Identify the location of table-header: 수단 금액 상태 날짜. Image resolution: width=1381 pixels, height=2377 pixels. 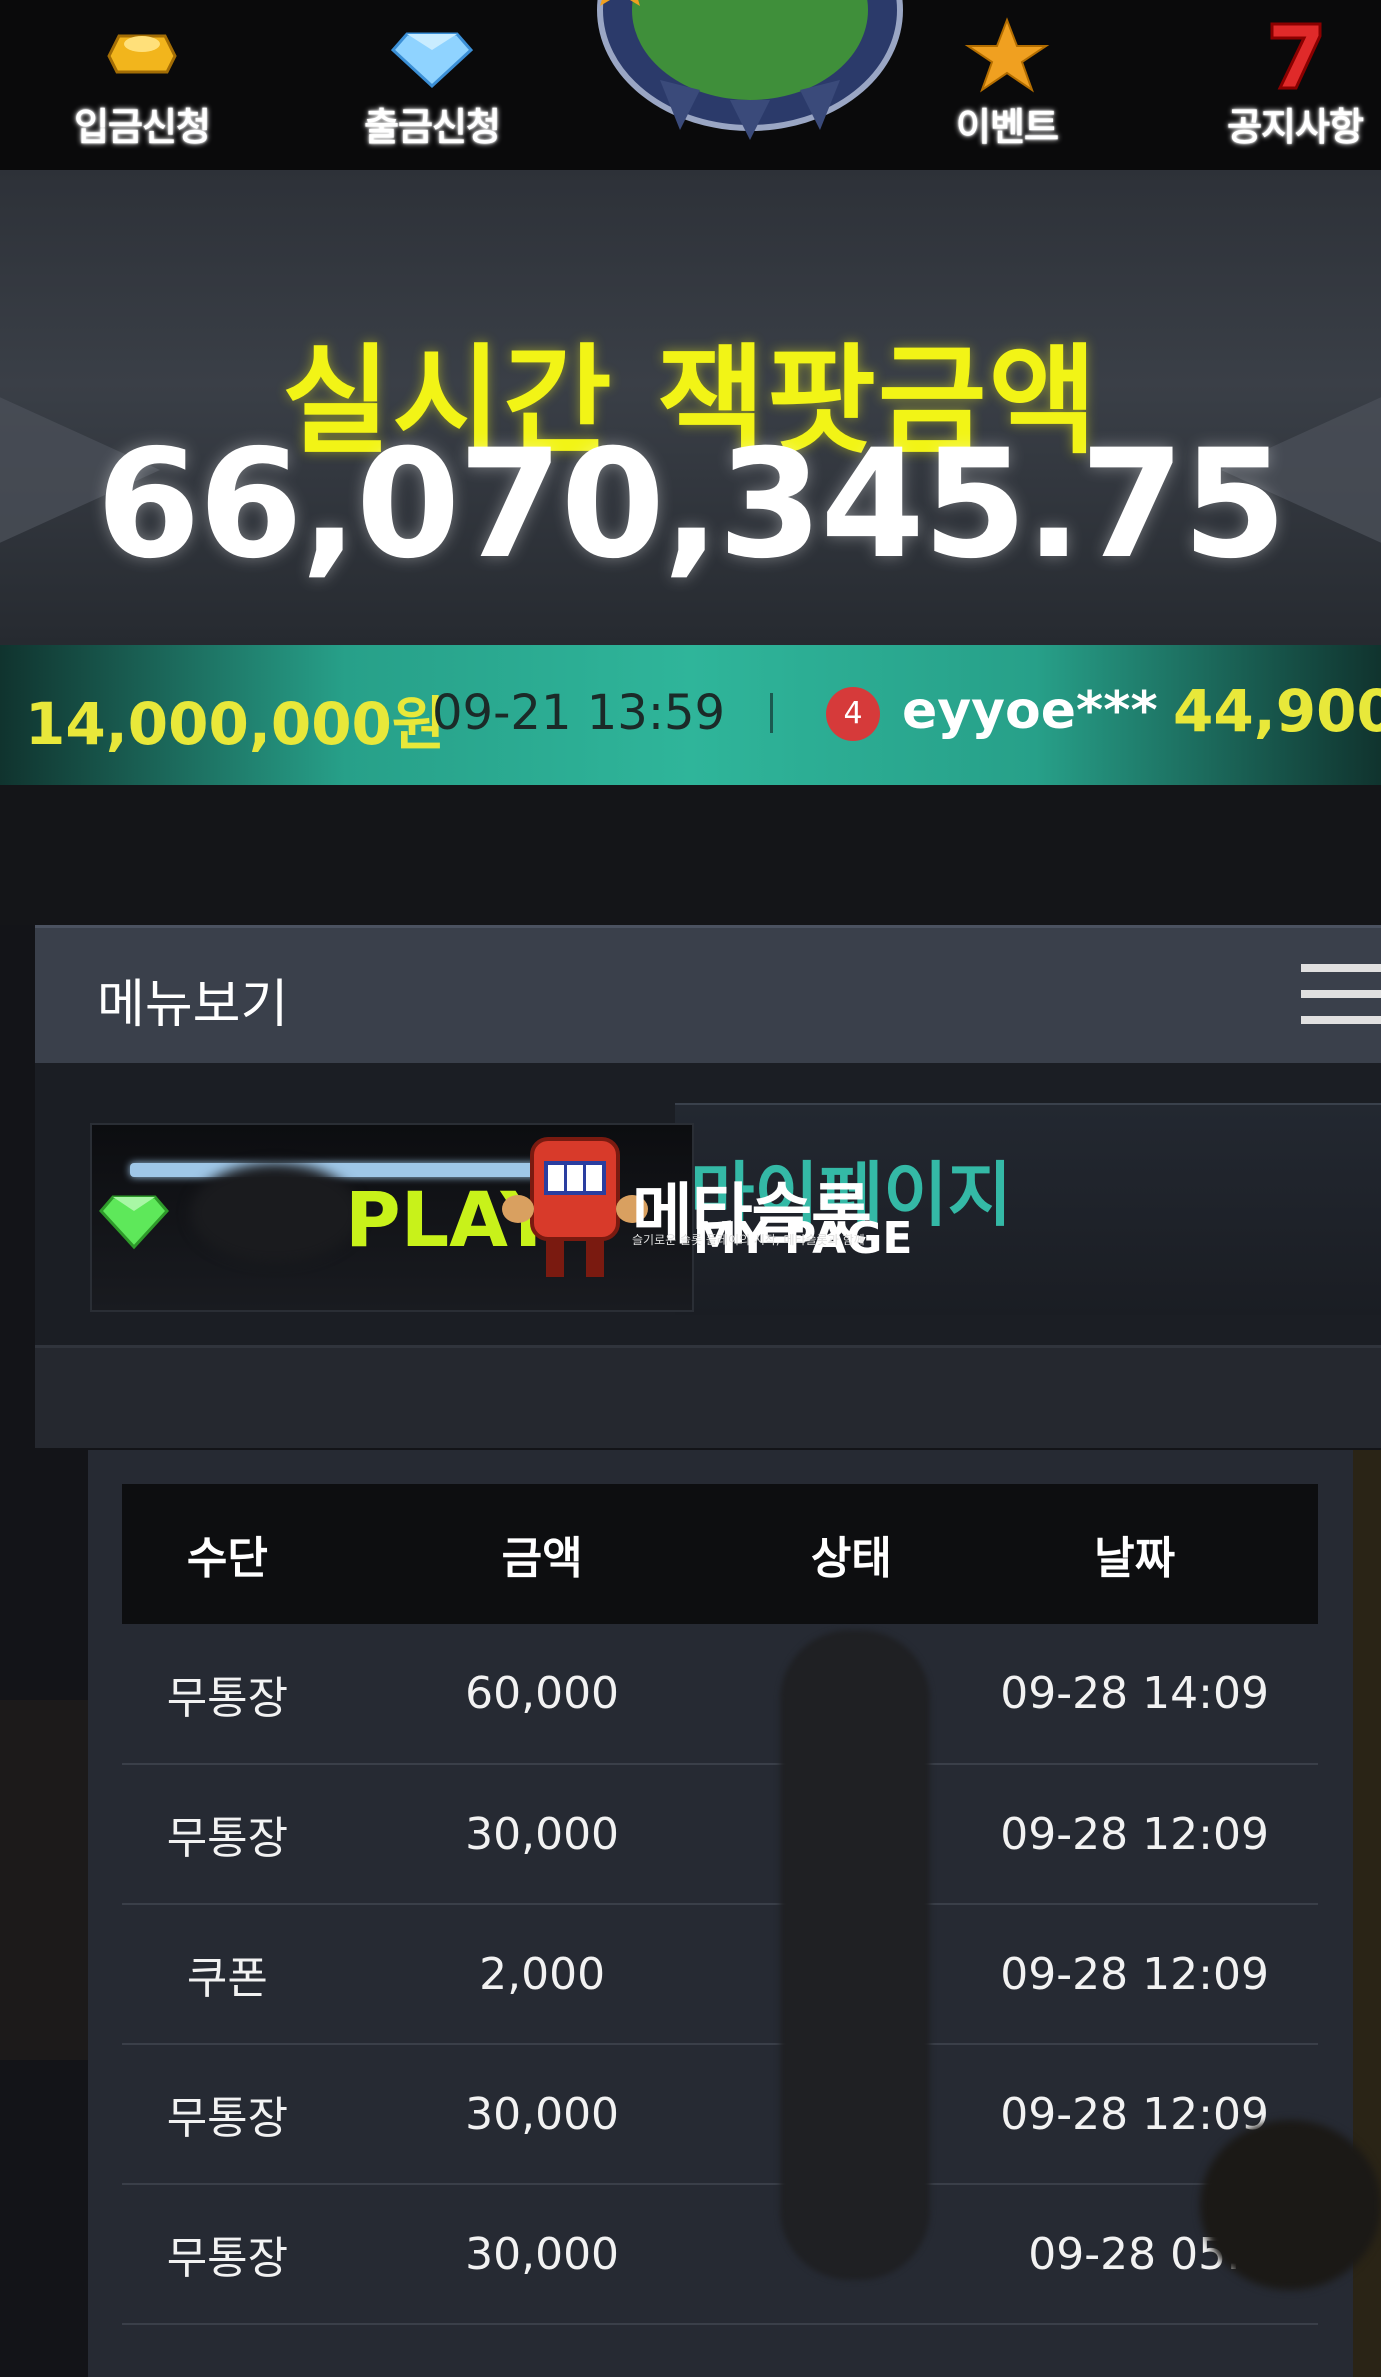
(720, 1554).